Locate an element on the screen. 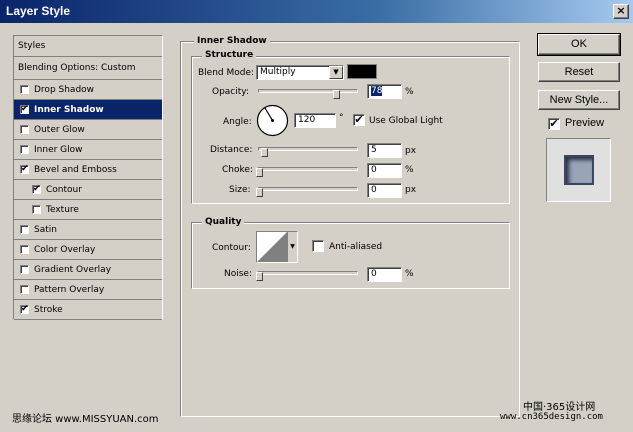  style-item-label: Inner Glow is located at coordinates (58, 149).